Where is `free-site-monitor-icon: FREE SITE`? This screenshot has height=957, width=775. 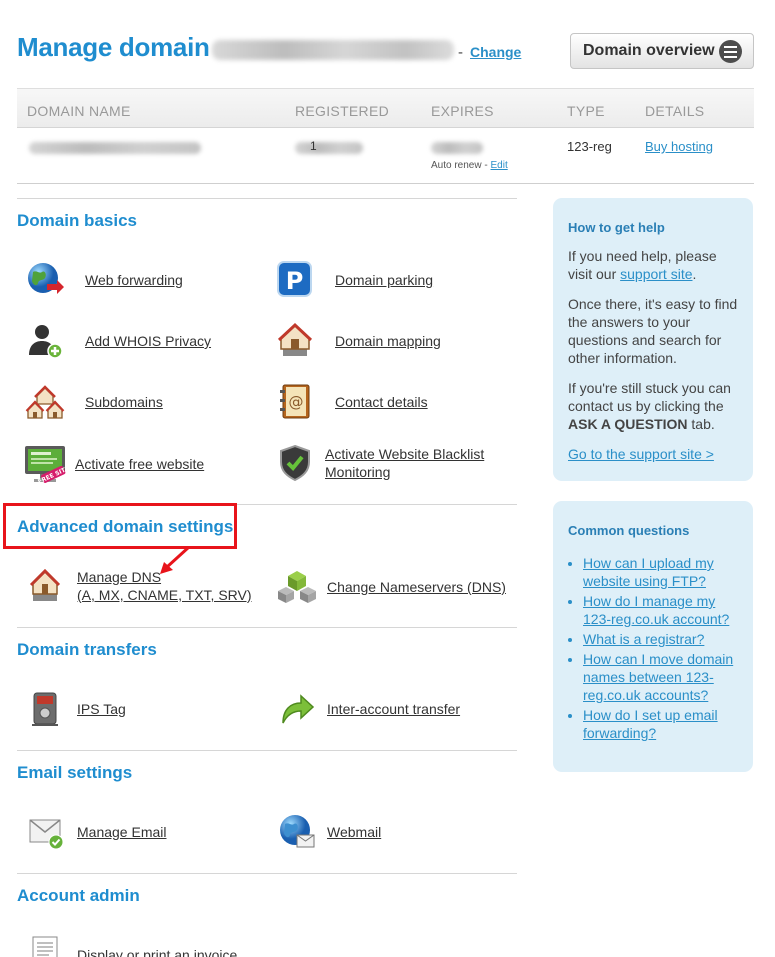 free-site-monitor-icon: FREE SITE is located at coordinates (46, 464).